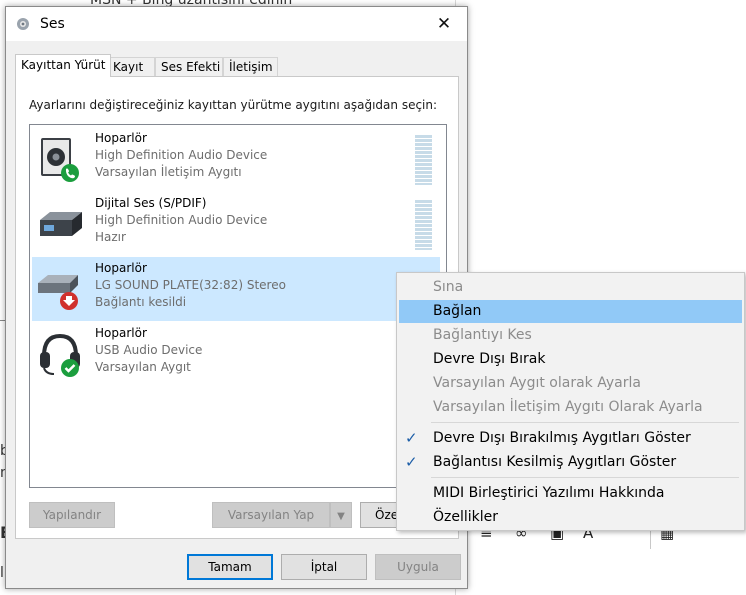 The height and width of the screenshot is (595, 746). Describe the element at coordinates (168, 172) in the screenshot. I see `device-status: Varsayılan İletişim Aygıtı` at that location.